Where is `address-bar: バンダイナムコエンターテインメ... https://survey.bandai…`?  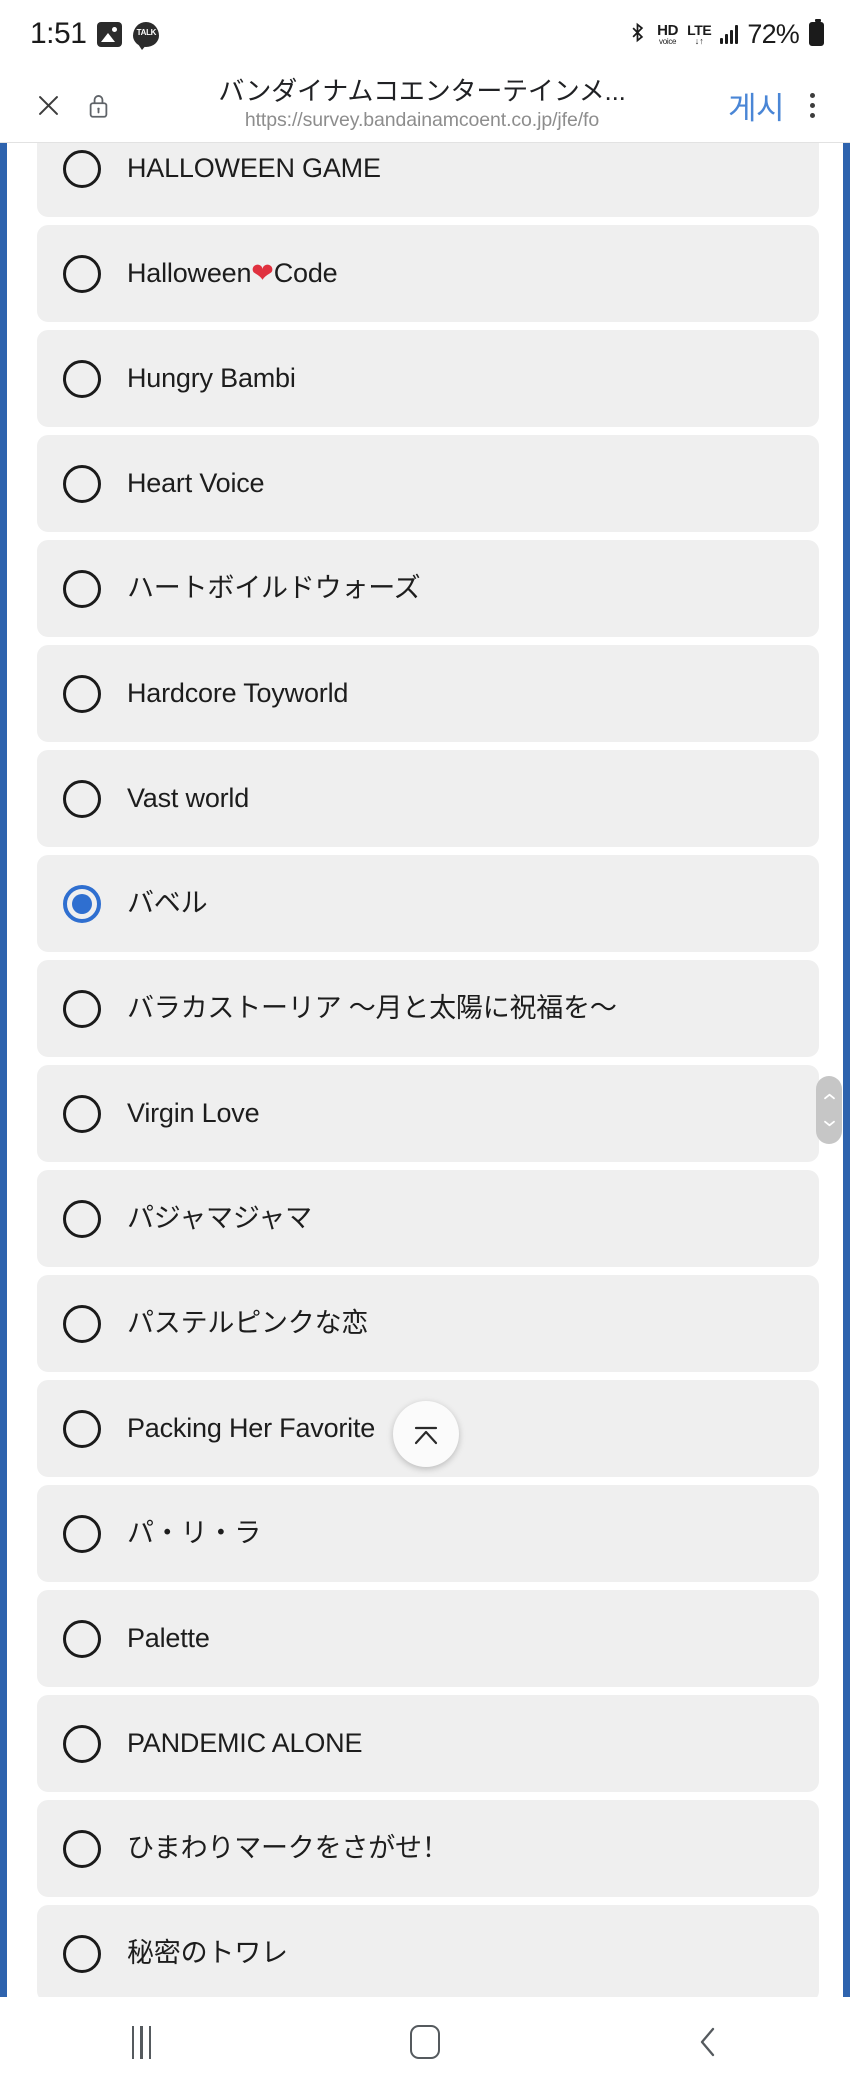
address-bar: バンダイナムコエンターテインメ... https://survey.bandai… is located at coordinates (425, 104).